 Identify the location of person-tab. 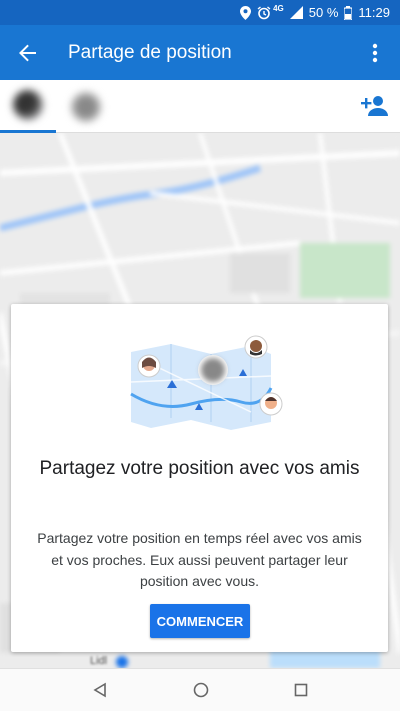
(86, 106).